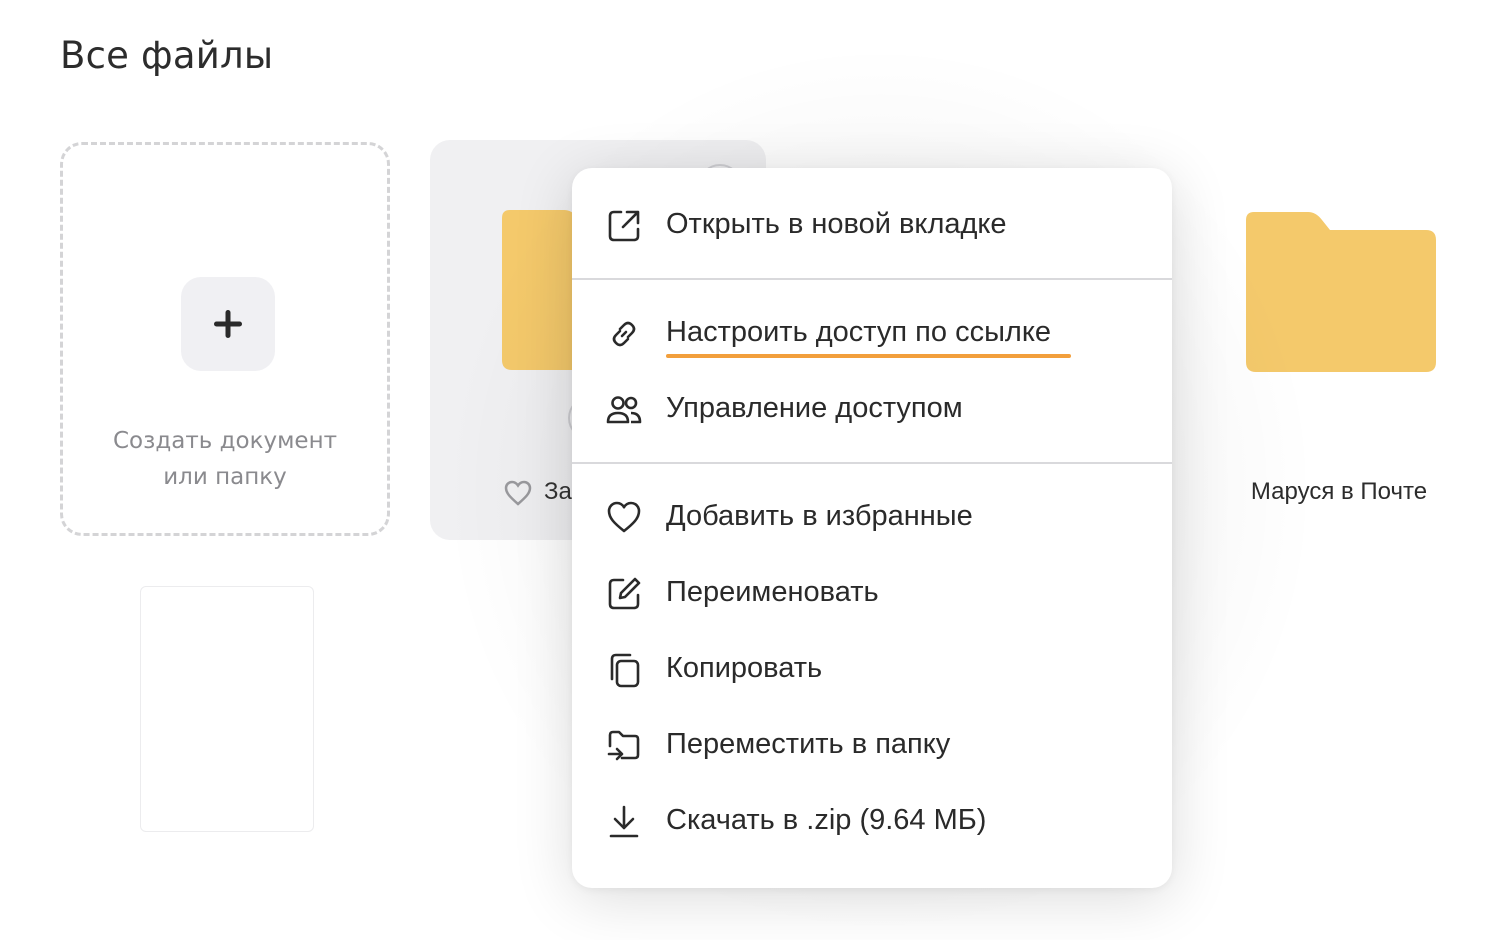 This screenshot has width=1486, height=940. Describe the element at coordinates (624, 226) in the screenshot. I see `external-link-icon` at that location.